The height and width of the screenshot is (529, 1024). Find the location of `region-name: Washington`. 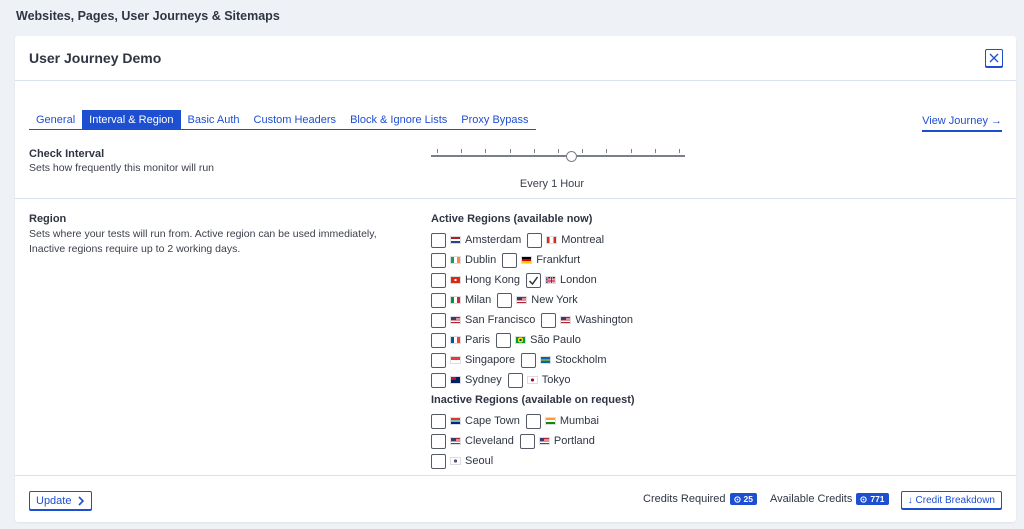

region-name: Washington is located at coordinates (604, 320).